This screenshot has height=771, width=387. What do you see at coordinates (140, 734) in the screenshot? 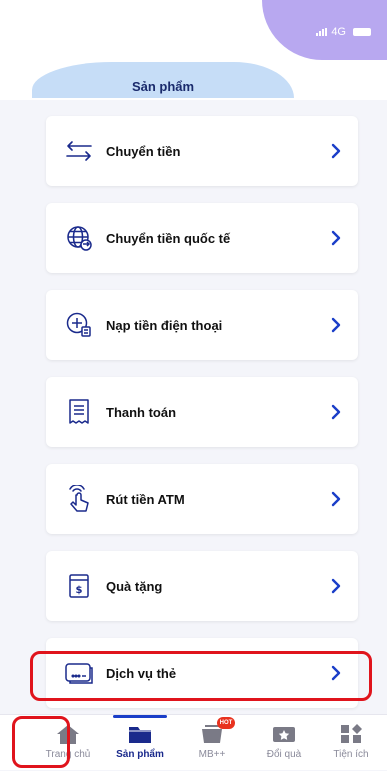
I see `folder-icon` at bounding box center [140, 734].